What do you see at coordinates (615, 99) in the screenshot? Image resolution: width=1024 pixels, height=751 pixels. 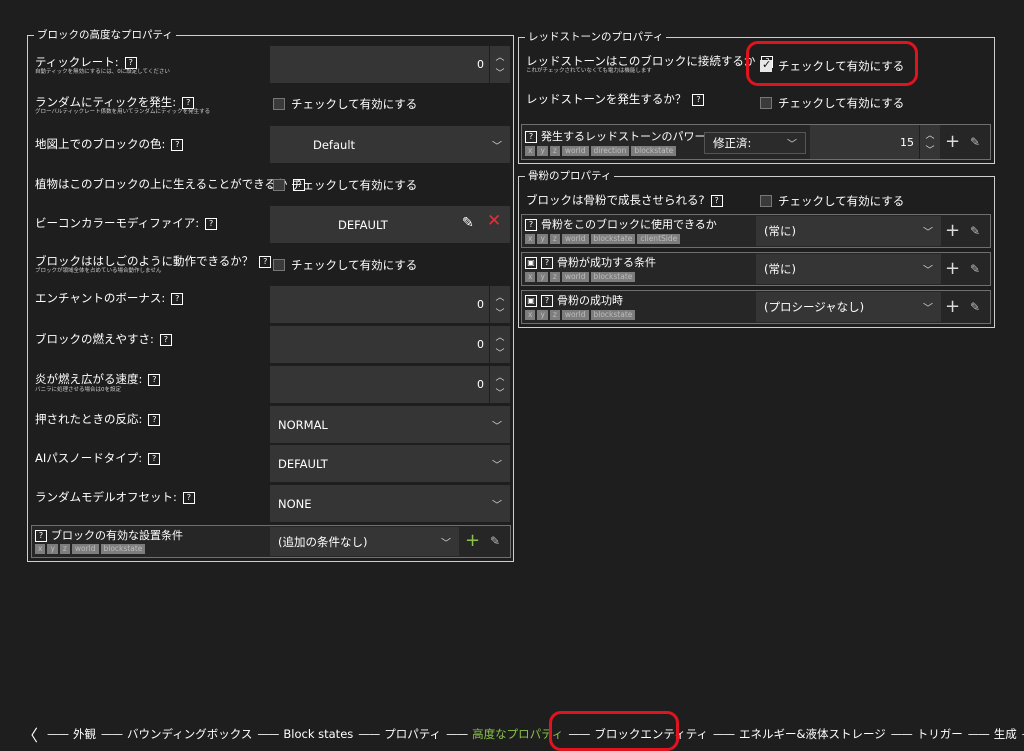 I see `redstone-emit-label: レッドストーンを発生するか？?` at bounding box center [615, 99].